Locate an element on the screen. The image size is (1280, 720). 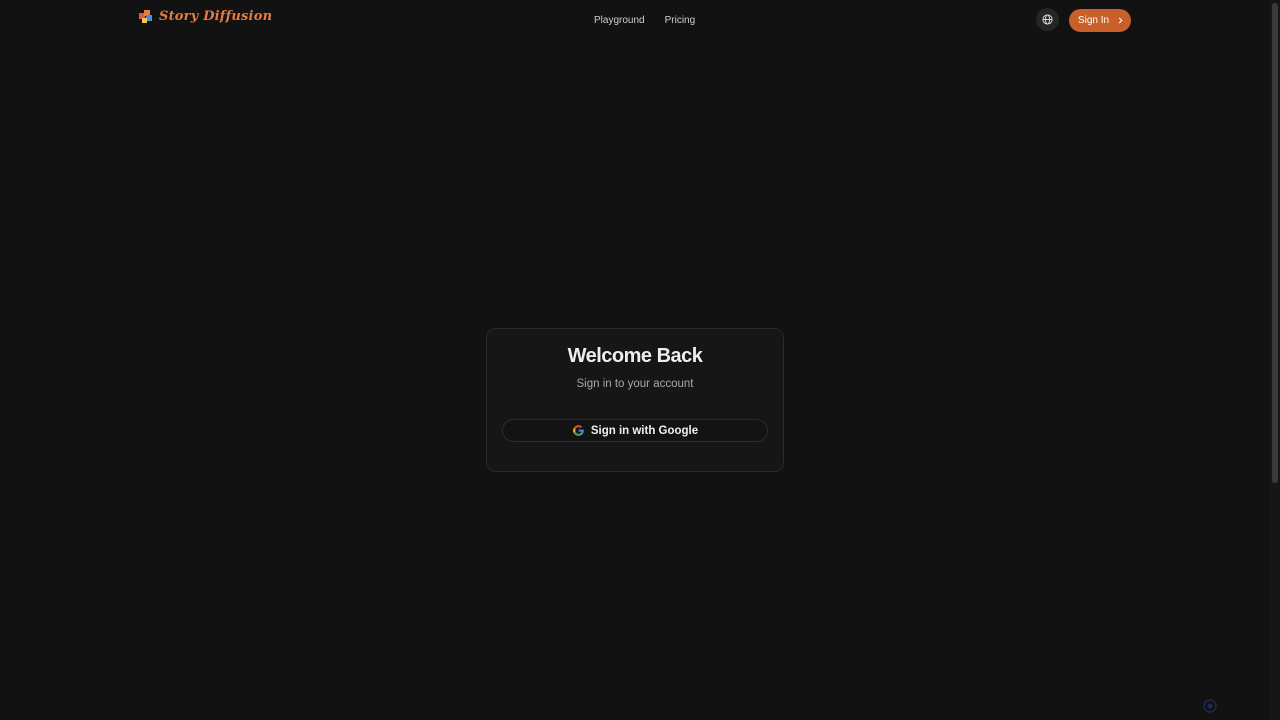
globe-icon is located at coordinates (1047, 19).